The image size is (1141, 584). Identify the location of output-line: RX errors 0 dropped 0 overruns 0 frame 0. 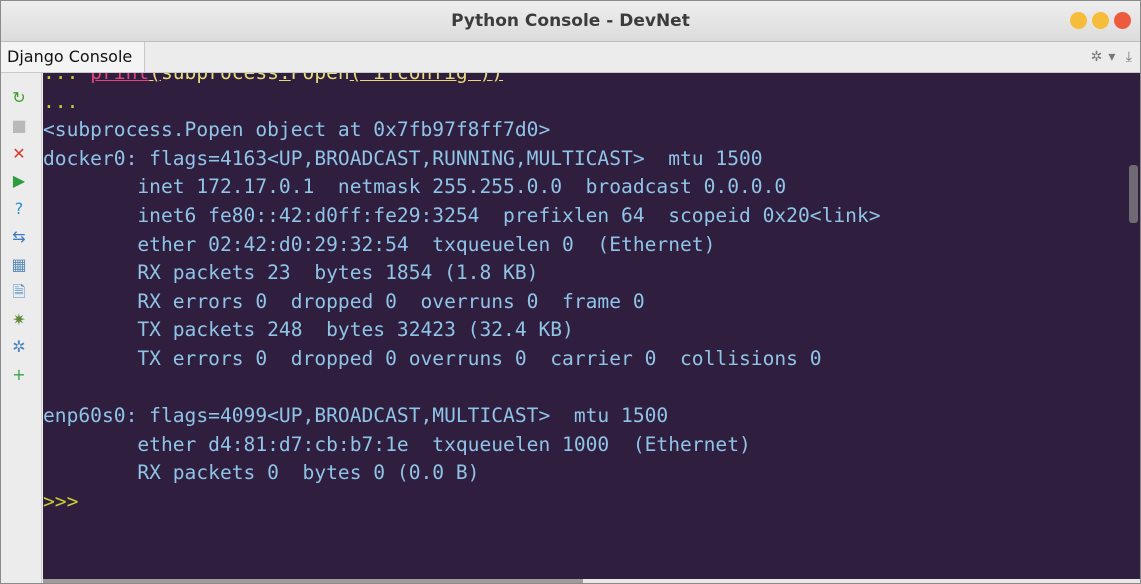
(344, 301).